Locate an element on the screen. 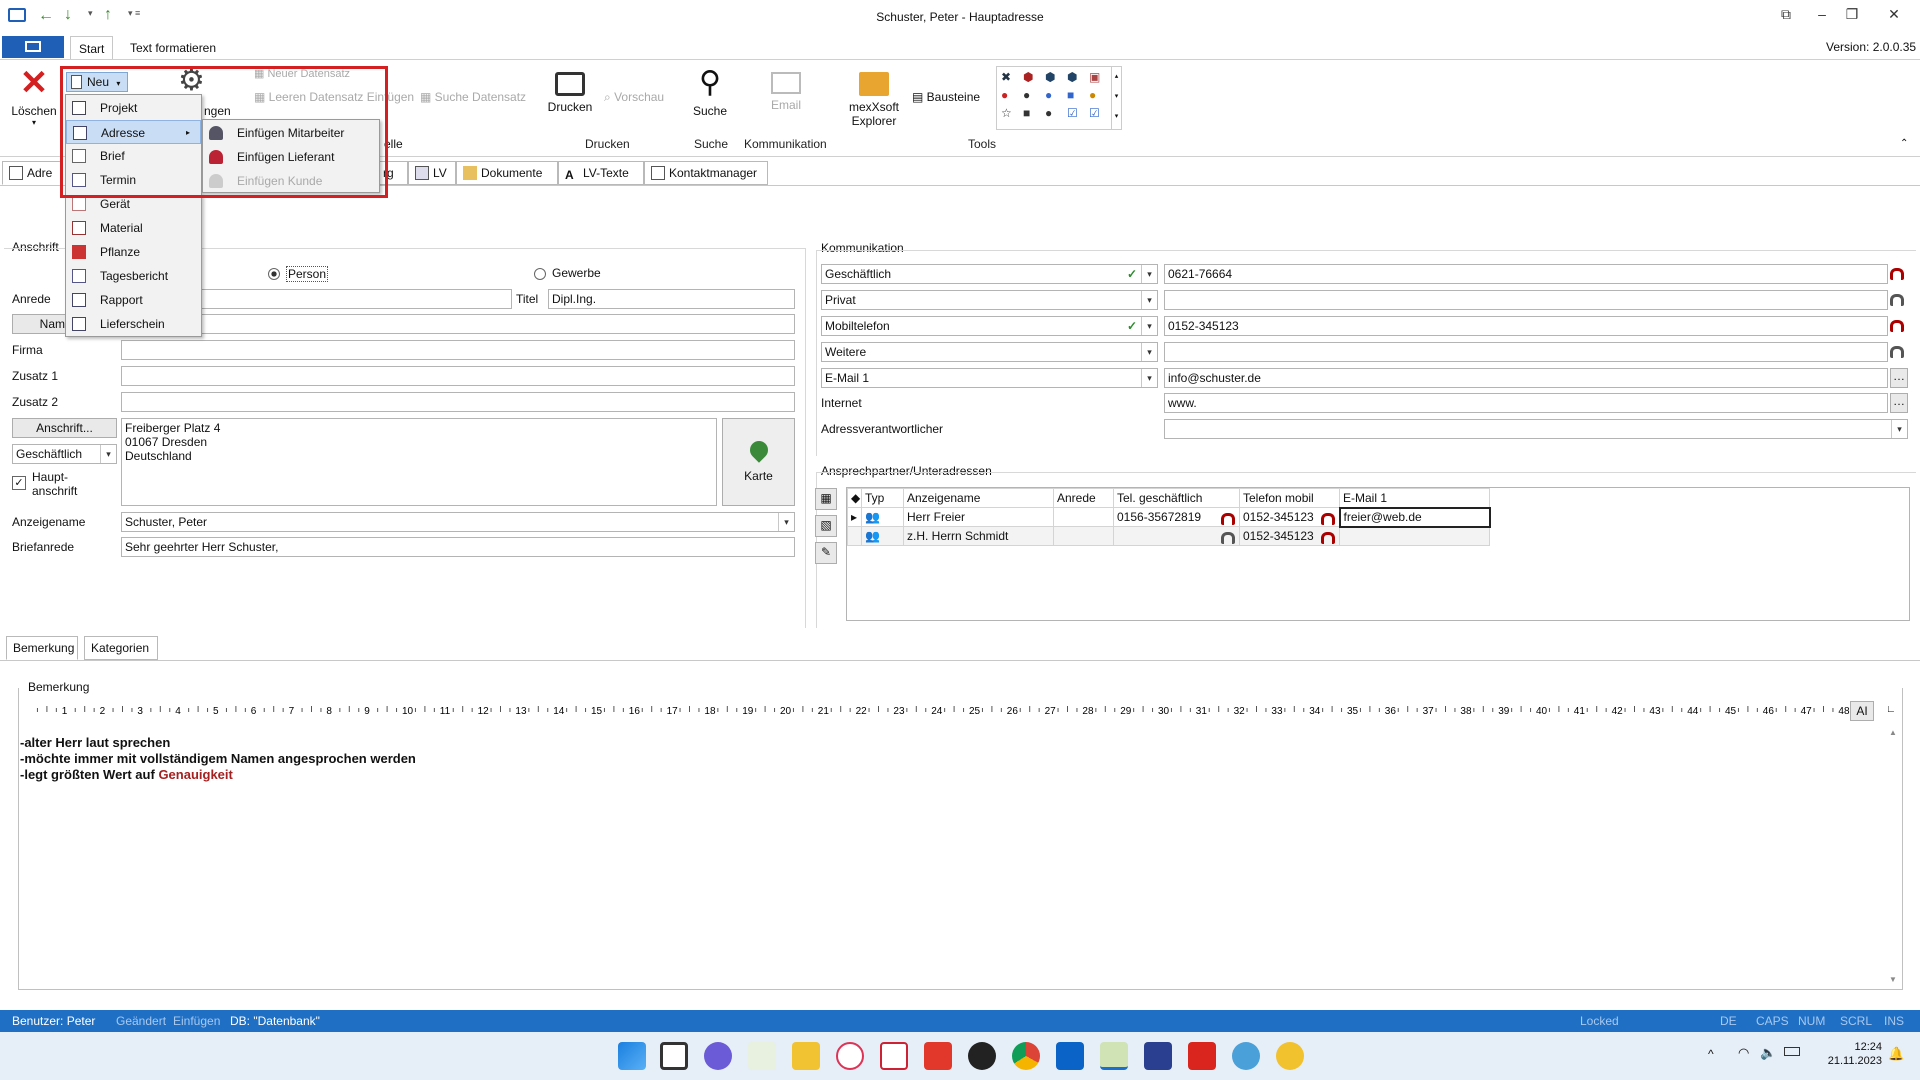 The image size is (1920, 1080). ansprechpartner-delete-button: ▧ is located at coordinates (826, 526).